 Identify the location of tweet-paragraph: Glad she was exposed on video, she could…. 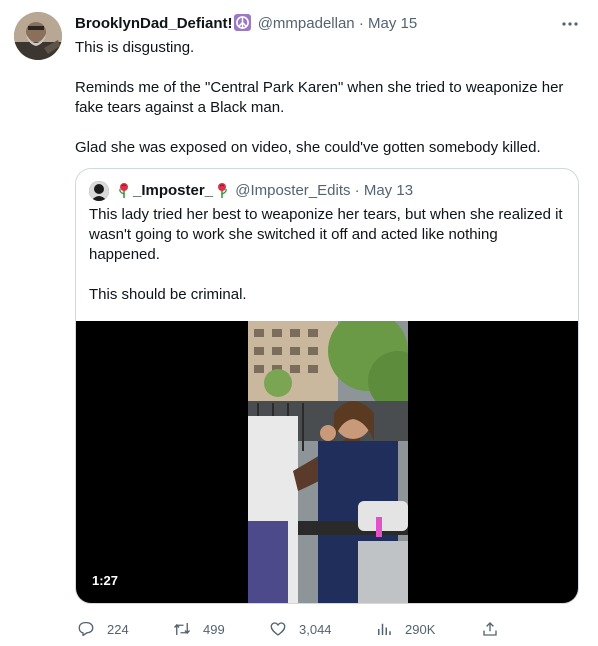
(308, 147).